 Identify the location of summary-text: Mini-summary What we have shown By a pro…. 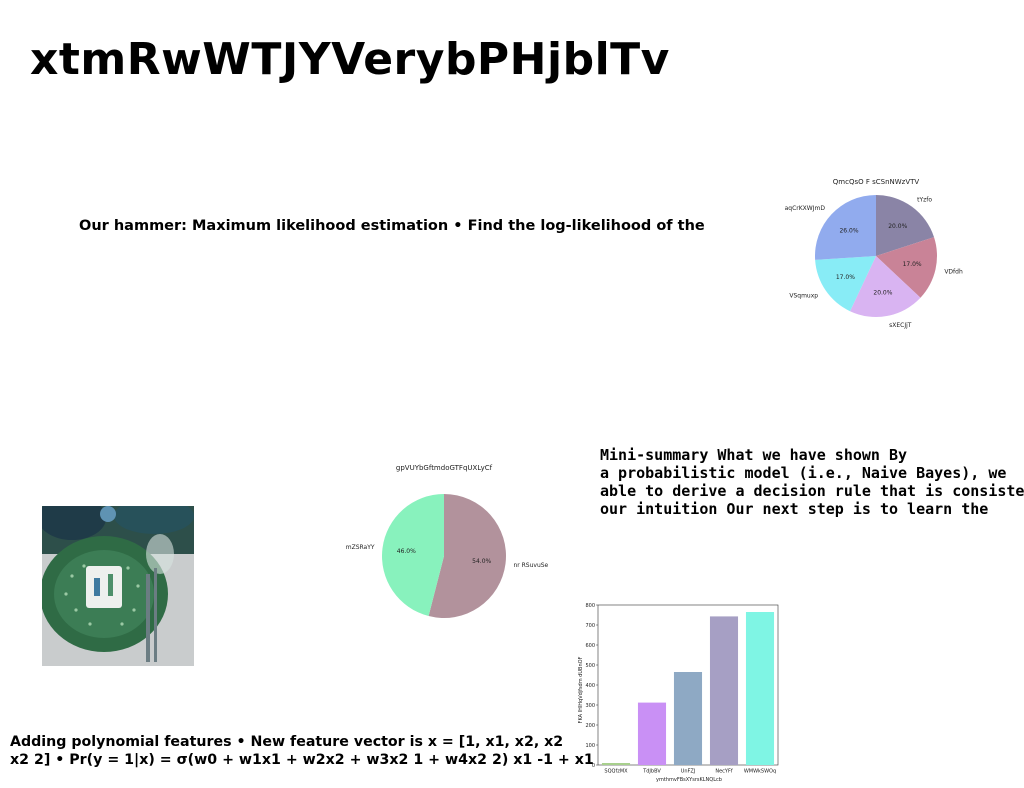
(812, 482).